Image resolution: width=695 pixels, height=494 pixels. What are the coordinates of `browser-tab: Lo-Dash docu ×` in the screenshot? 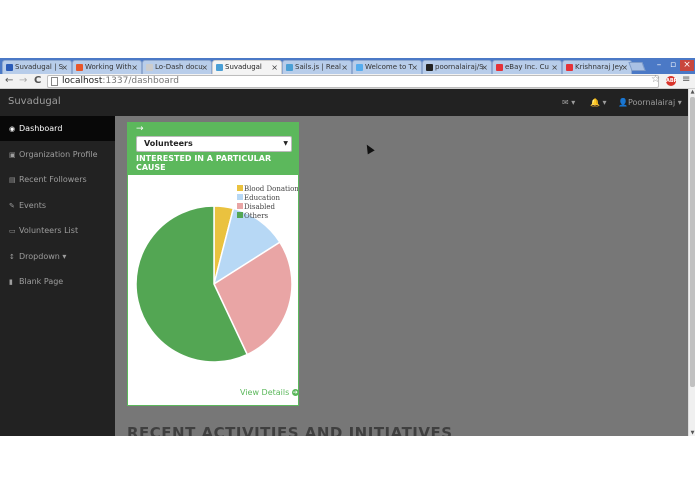 It's located at (177, 67).